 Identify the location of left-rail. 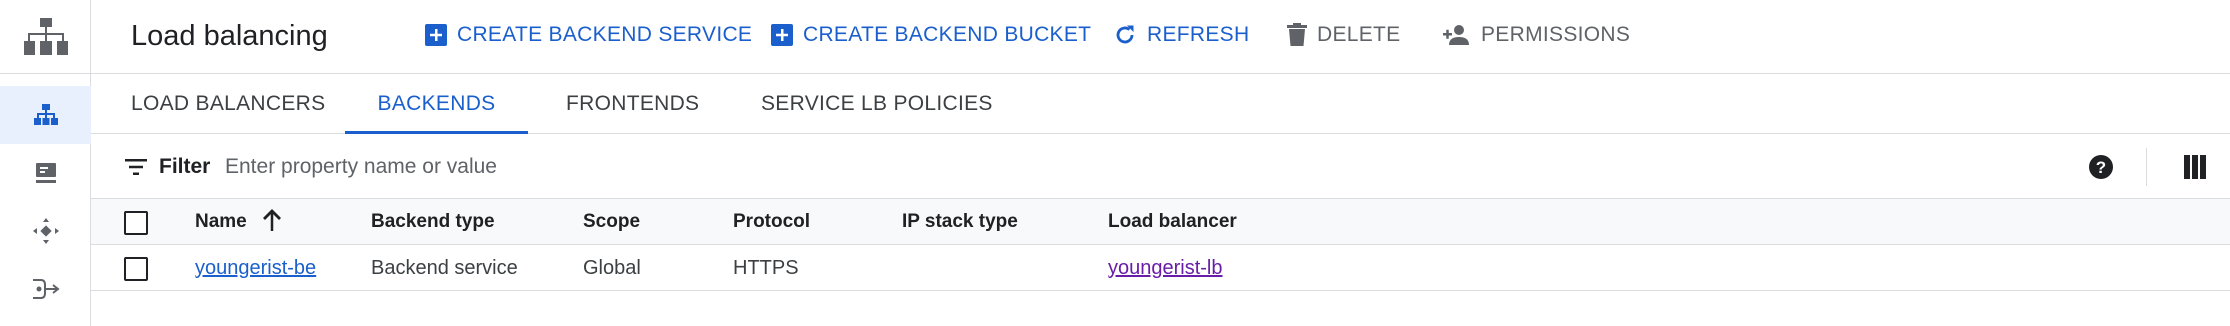
(45, 163).